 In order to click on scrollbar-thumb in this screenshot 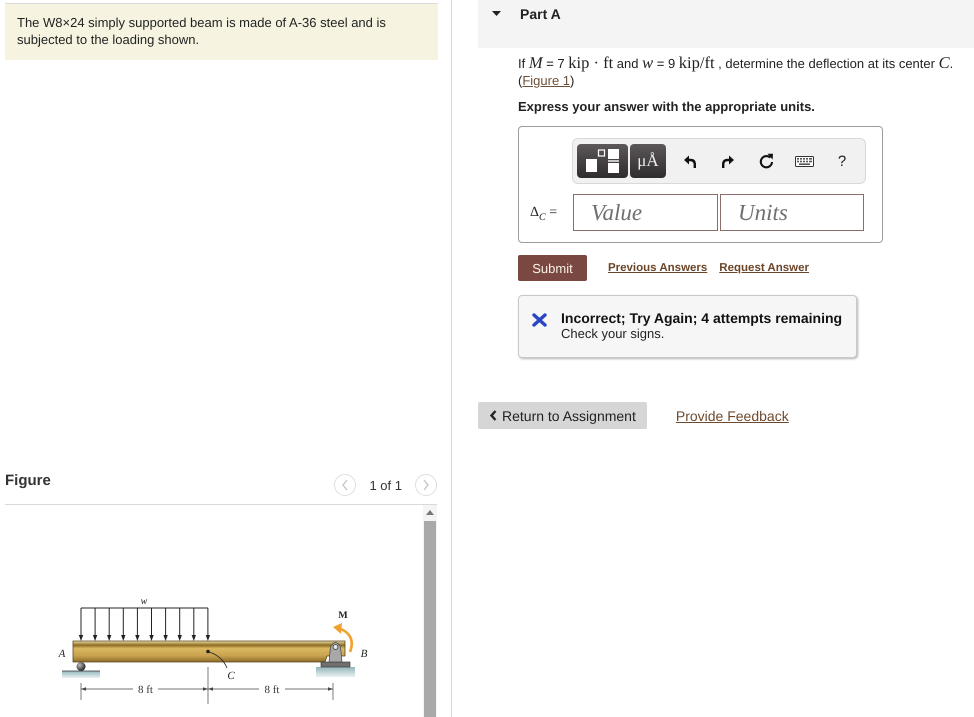, I will do `click(430, 619)`.